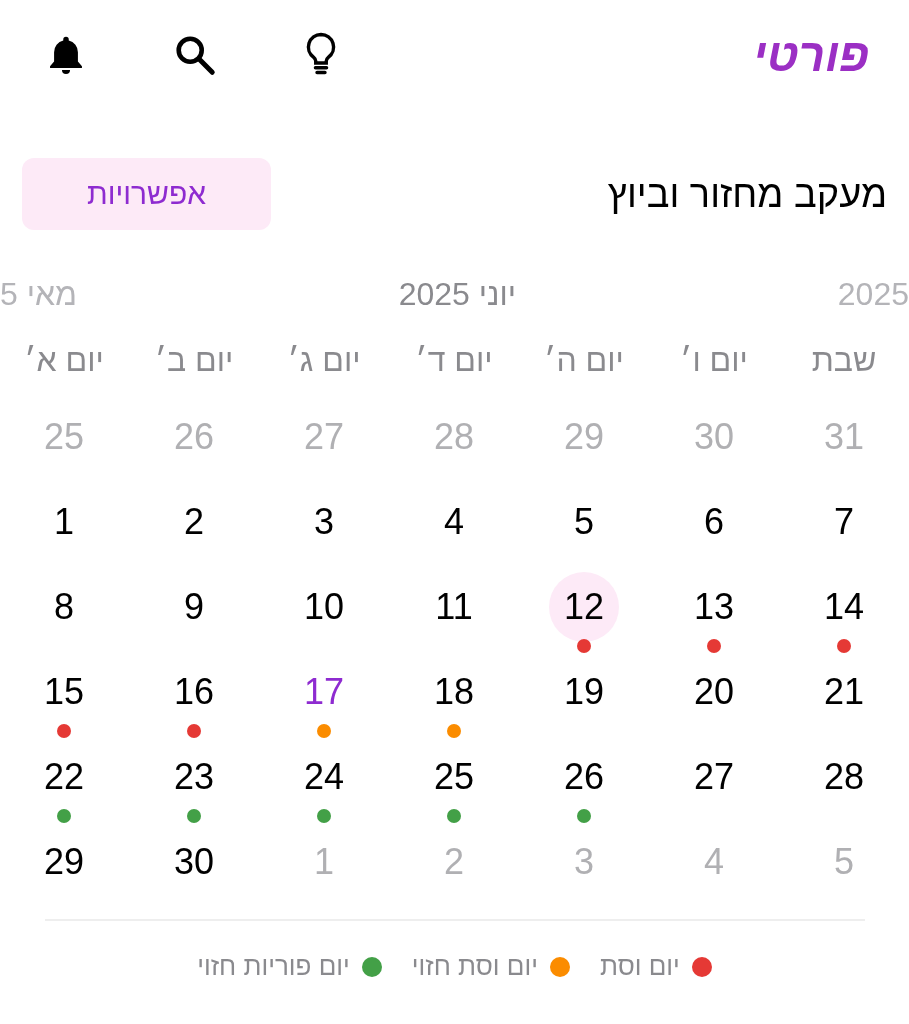 The width and height of the screenshot is (909, 1024). What do you see at coordinates (64, 361) in the screenshot?
I see `weekday-label: יום א׳` at bounding box center [64, 361].